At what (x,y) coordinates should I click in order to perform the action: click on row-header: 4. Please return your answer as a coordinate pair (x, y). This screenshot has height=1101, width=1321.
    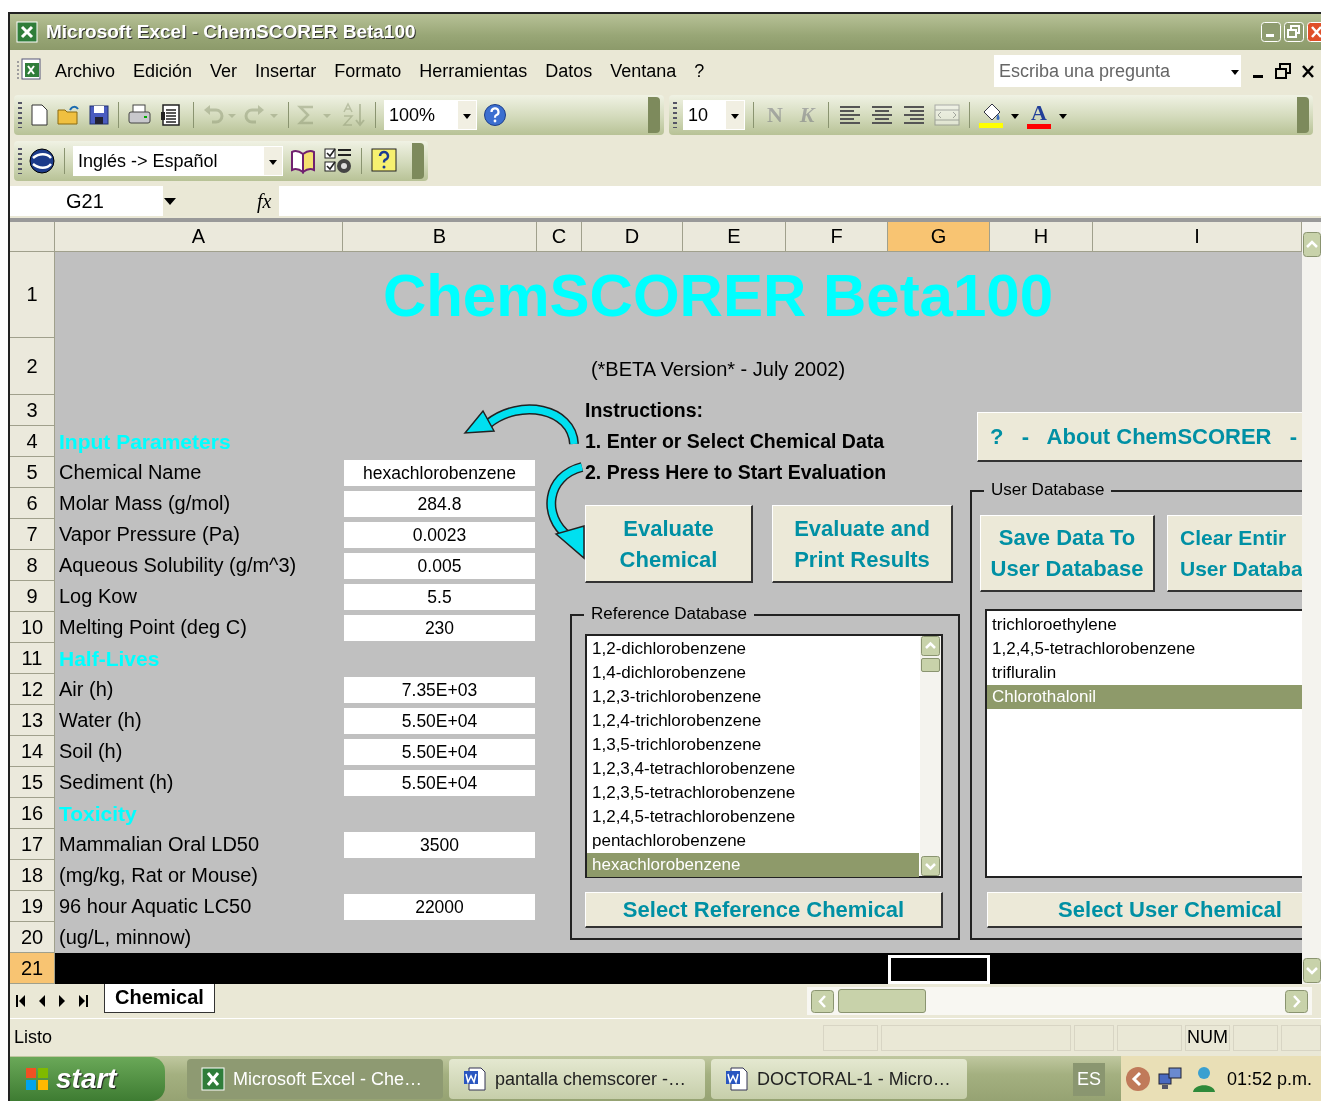
    Looking at the image, I should click on (32, 441).